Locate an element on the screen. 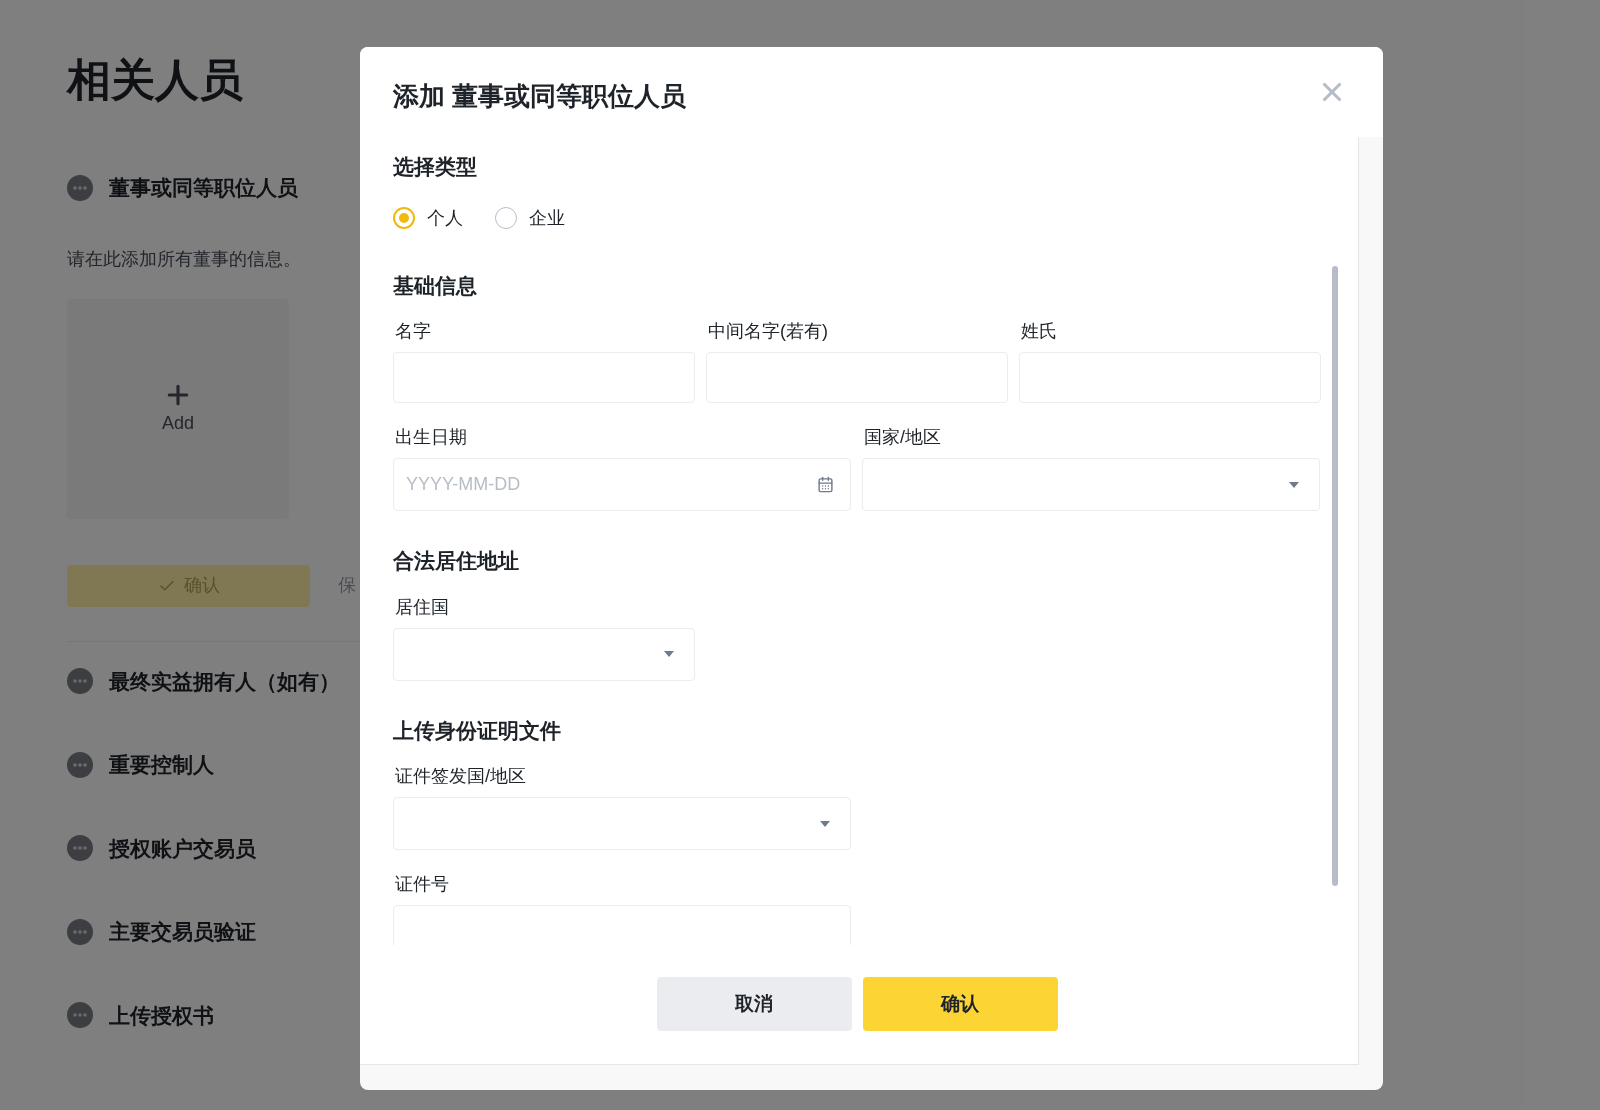 The image size is (1600, 1110). section-title: 重要控制人 is located at coordinates (161, 765).